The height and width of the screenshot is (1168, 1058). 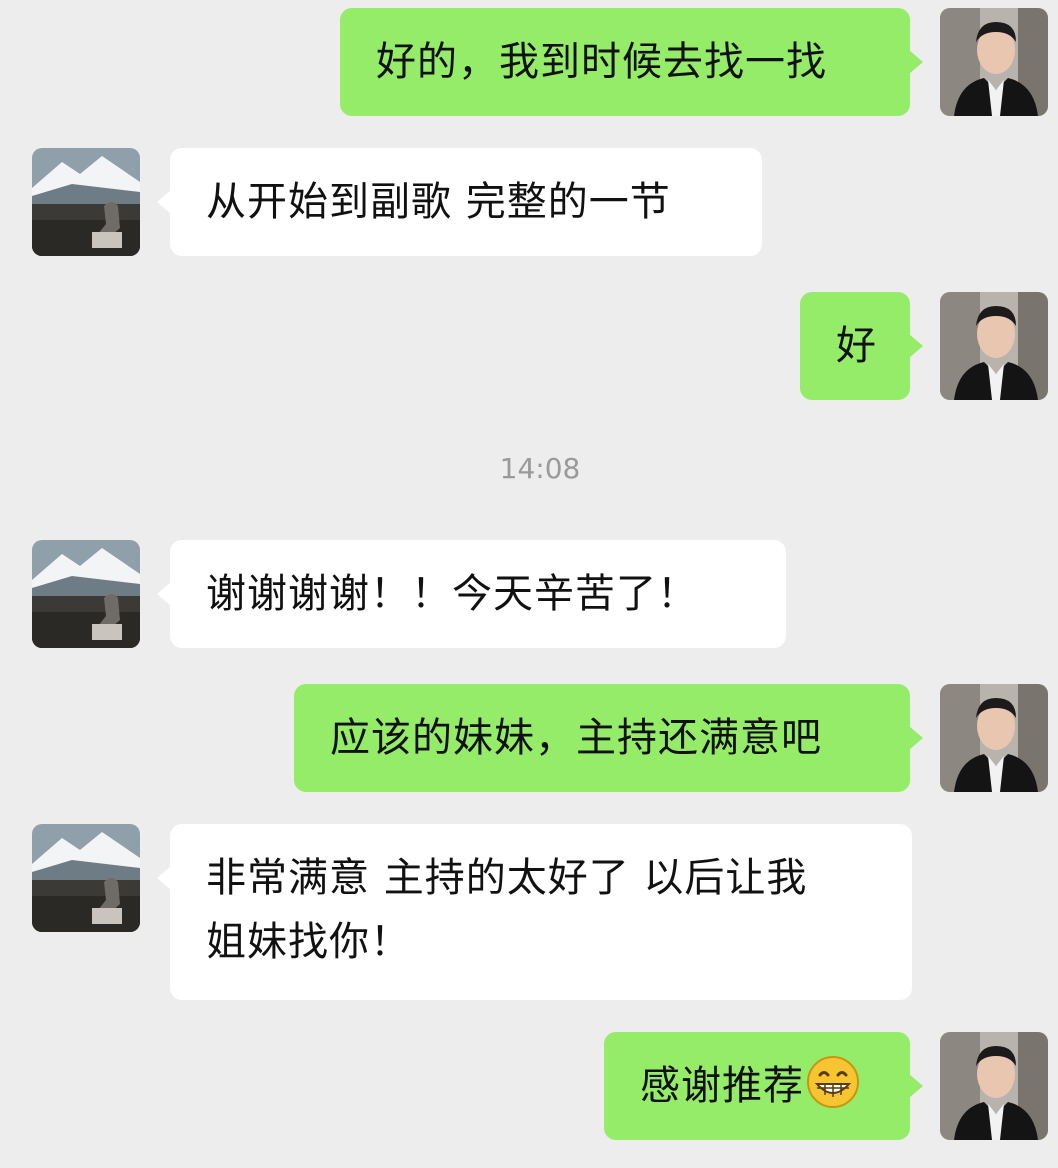 I want to click on message-text: 应该的妹妹，主持还满意吧, so click(x=576, y=738).